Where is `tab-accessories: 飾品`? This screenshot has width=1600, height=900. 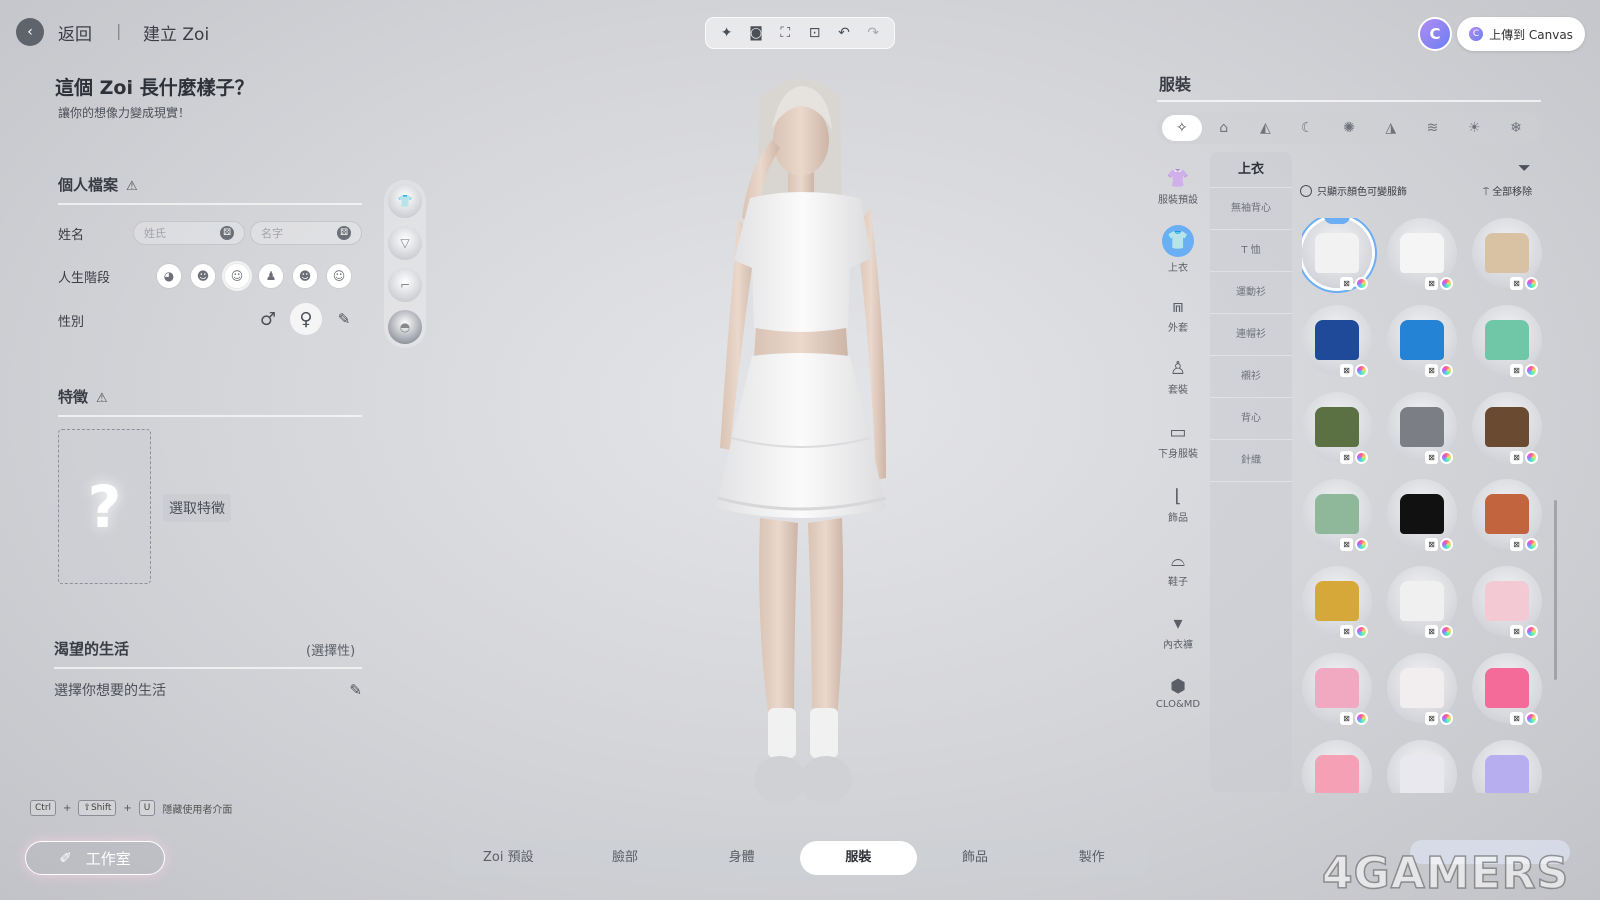 tab-accessories: 飾品 is located at coordinates (975, 858).